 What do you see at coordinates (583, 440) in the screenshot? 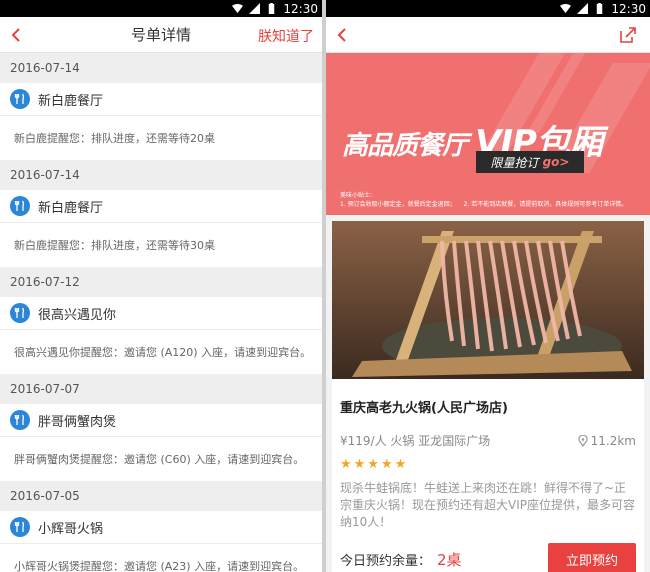
I see `location-pin-icon` at bounding box center [583, 440].